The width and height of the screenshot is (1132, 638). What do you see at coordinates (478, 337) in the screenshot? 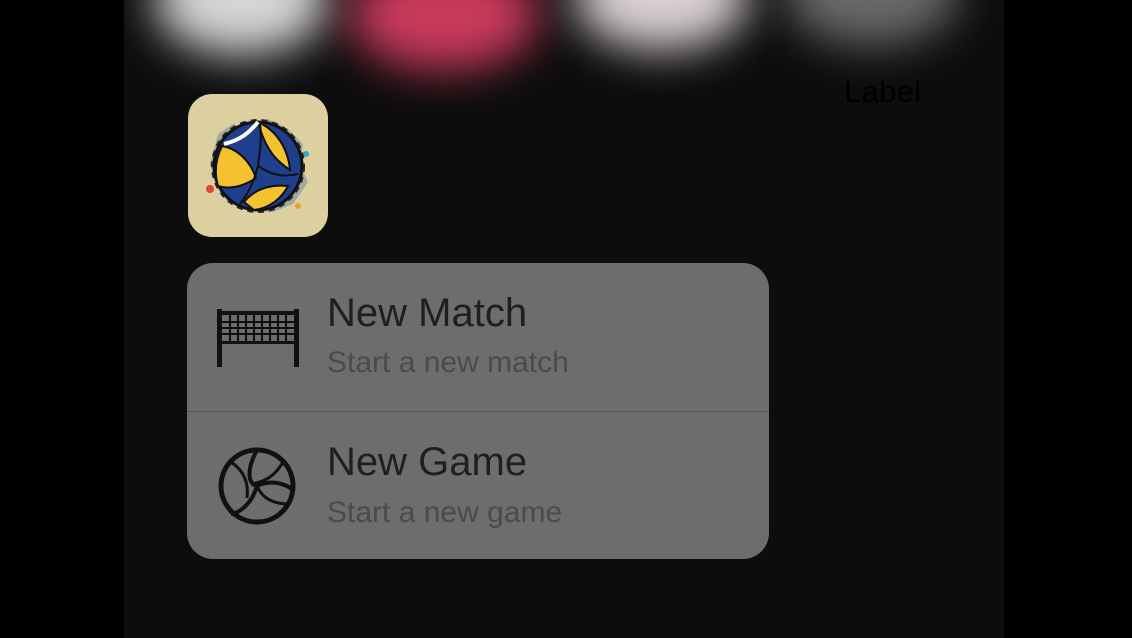
I see `new-match-action: New Match Start a new match` at bounding box center [478, 337].